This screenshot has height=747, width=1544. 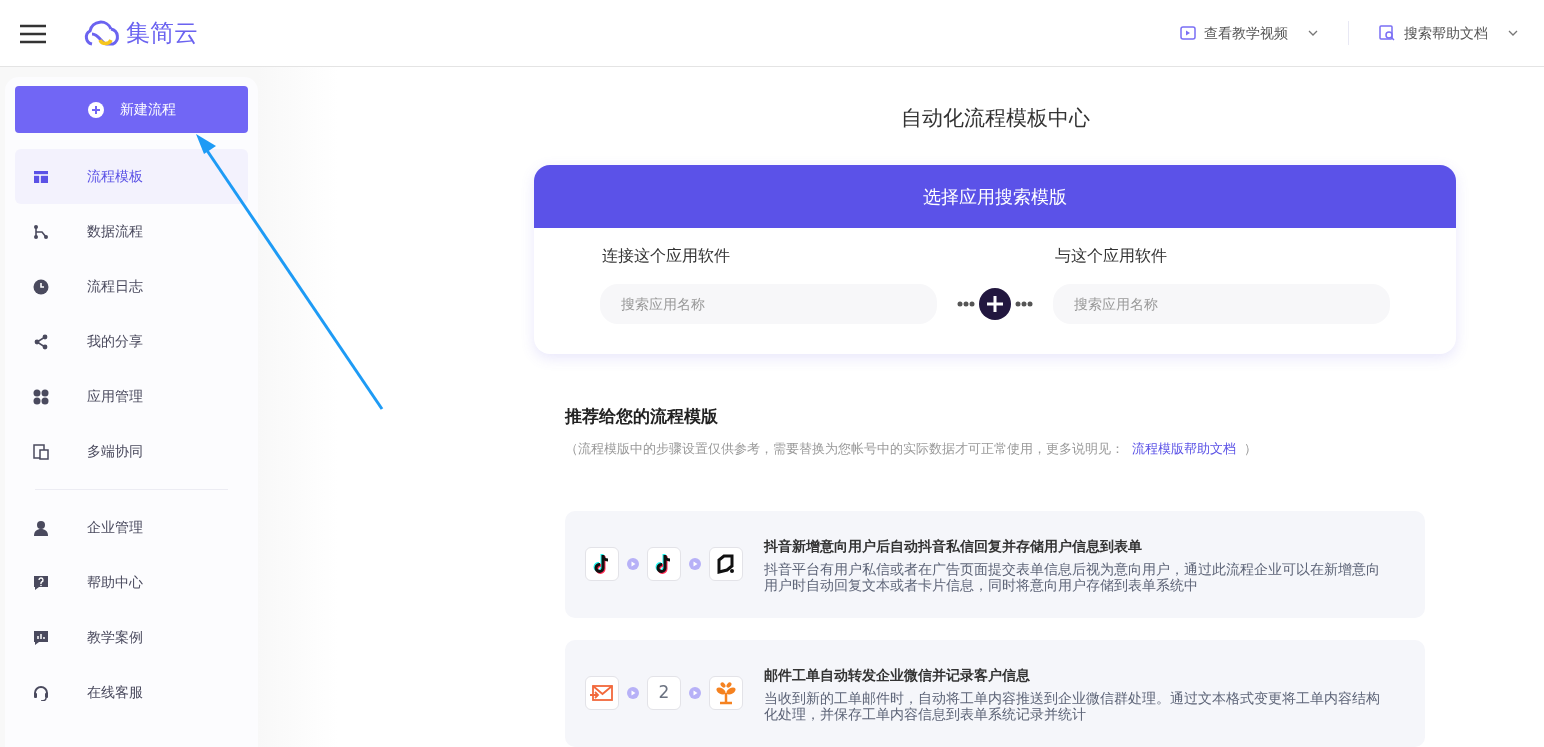 What do you see at coordinates (131, 527) in the screenshot?
I see `sidebar-item: 企业管理` at bounding box center [131, 527].